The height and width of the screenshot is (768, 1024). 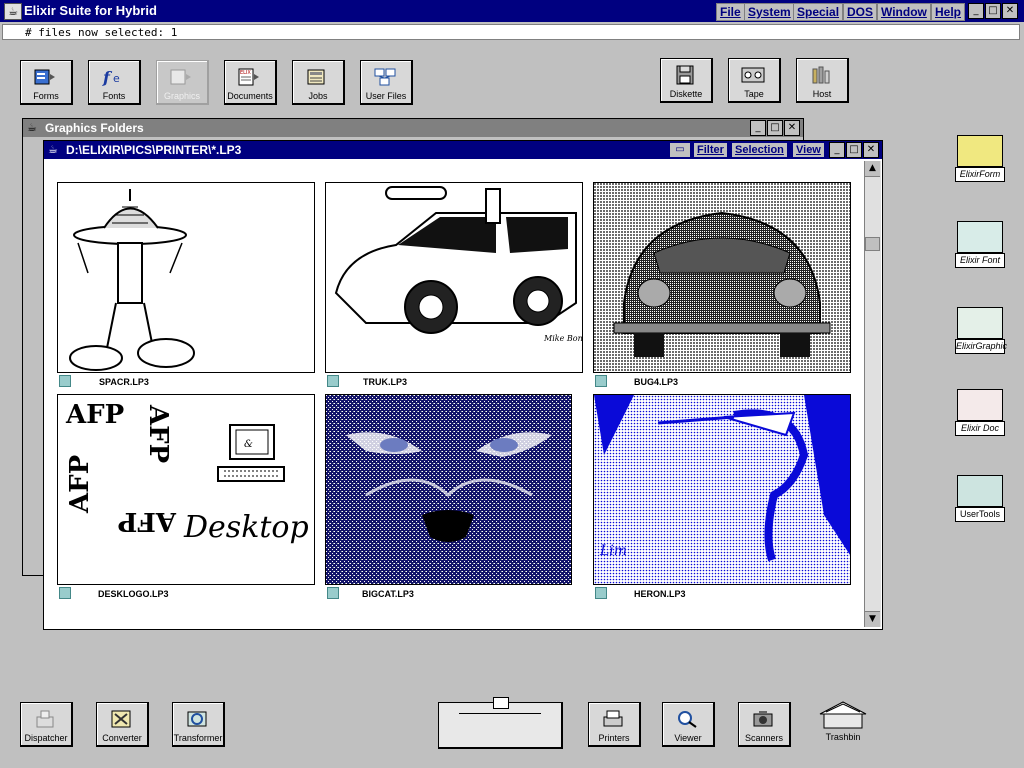 What do you see at coordinates (758, 128) in the screenshot?
I see `gf-minimize-button: _` at bounding box center [758, 128].